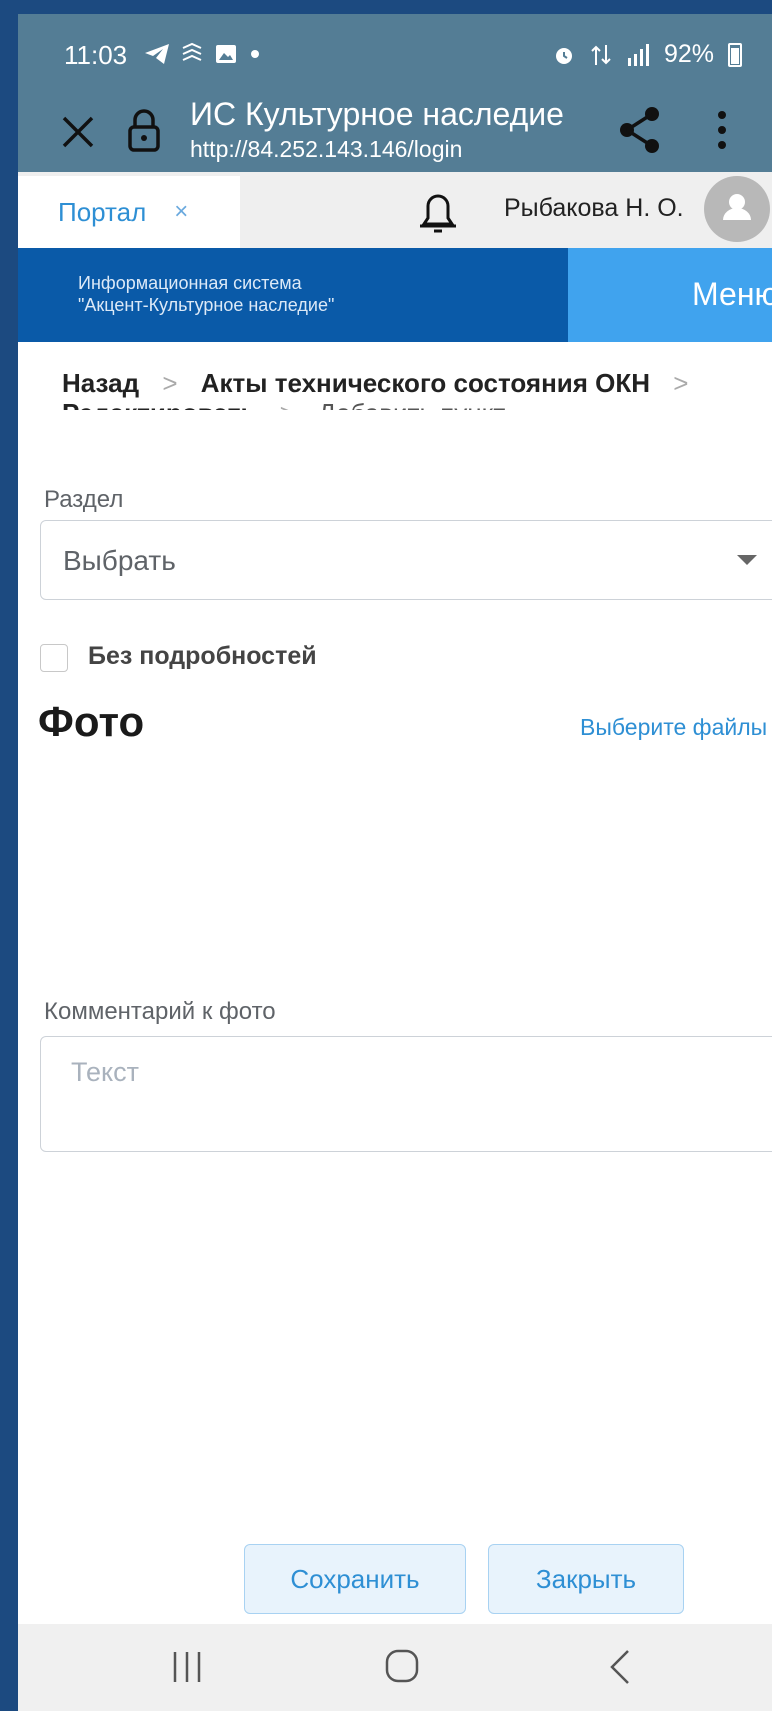 Image resolution: width=772 pixels, height=1711 pixels. I want to click on section-select-value: Выбрать, so click(119, 560).